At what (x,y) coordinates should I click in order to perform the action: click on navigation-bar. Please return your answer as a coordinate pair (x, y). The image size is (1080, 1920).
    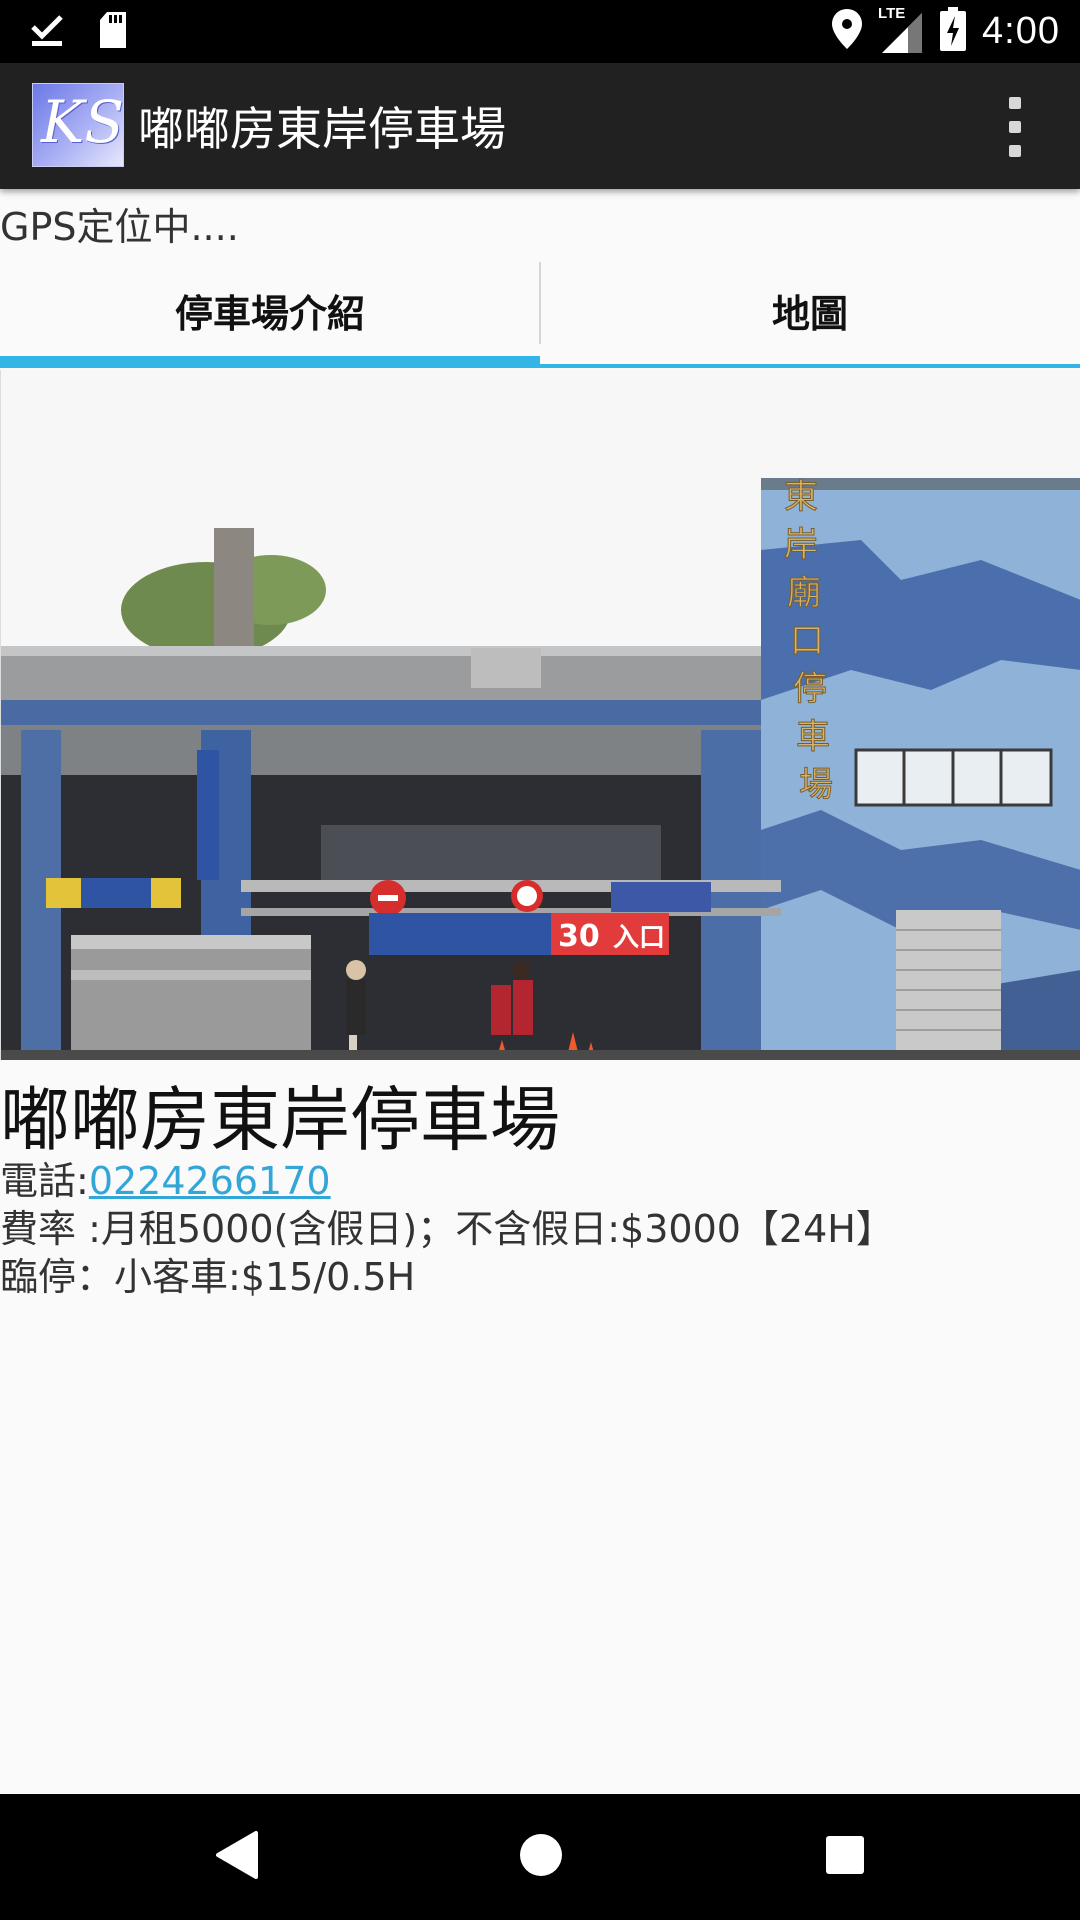
    Looking at the image, I should click on (540, 1857).